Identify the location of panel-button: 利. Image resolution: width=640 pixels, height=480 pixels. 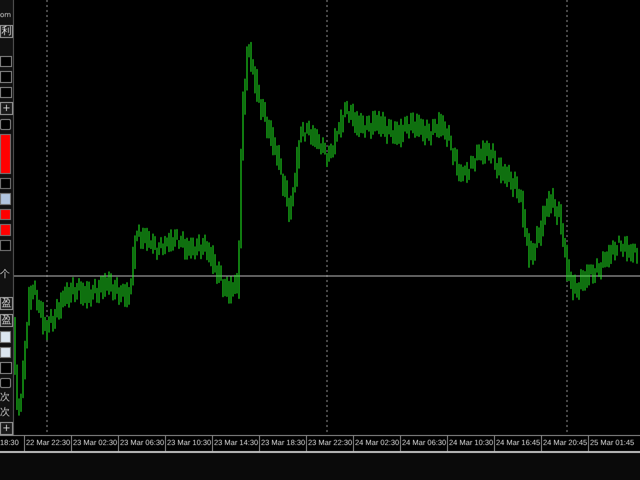
(6, 31).